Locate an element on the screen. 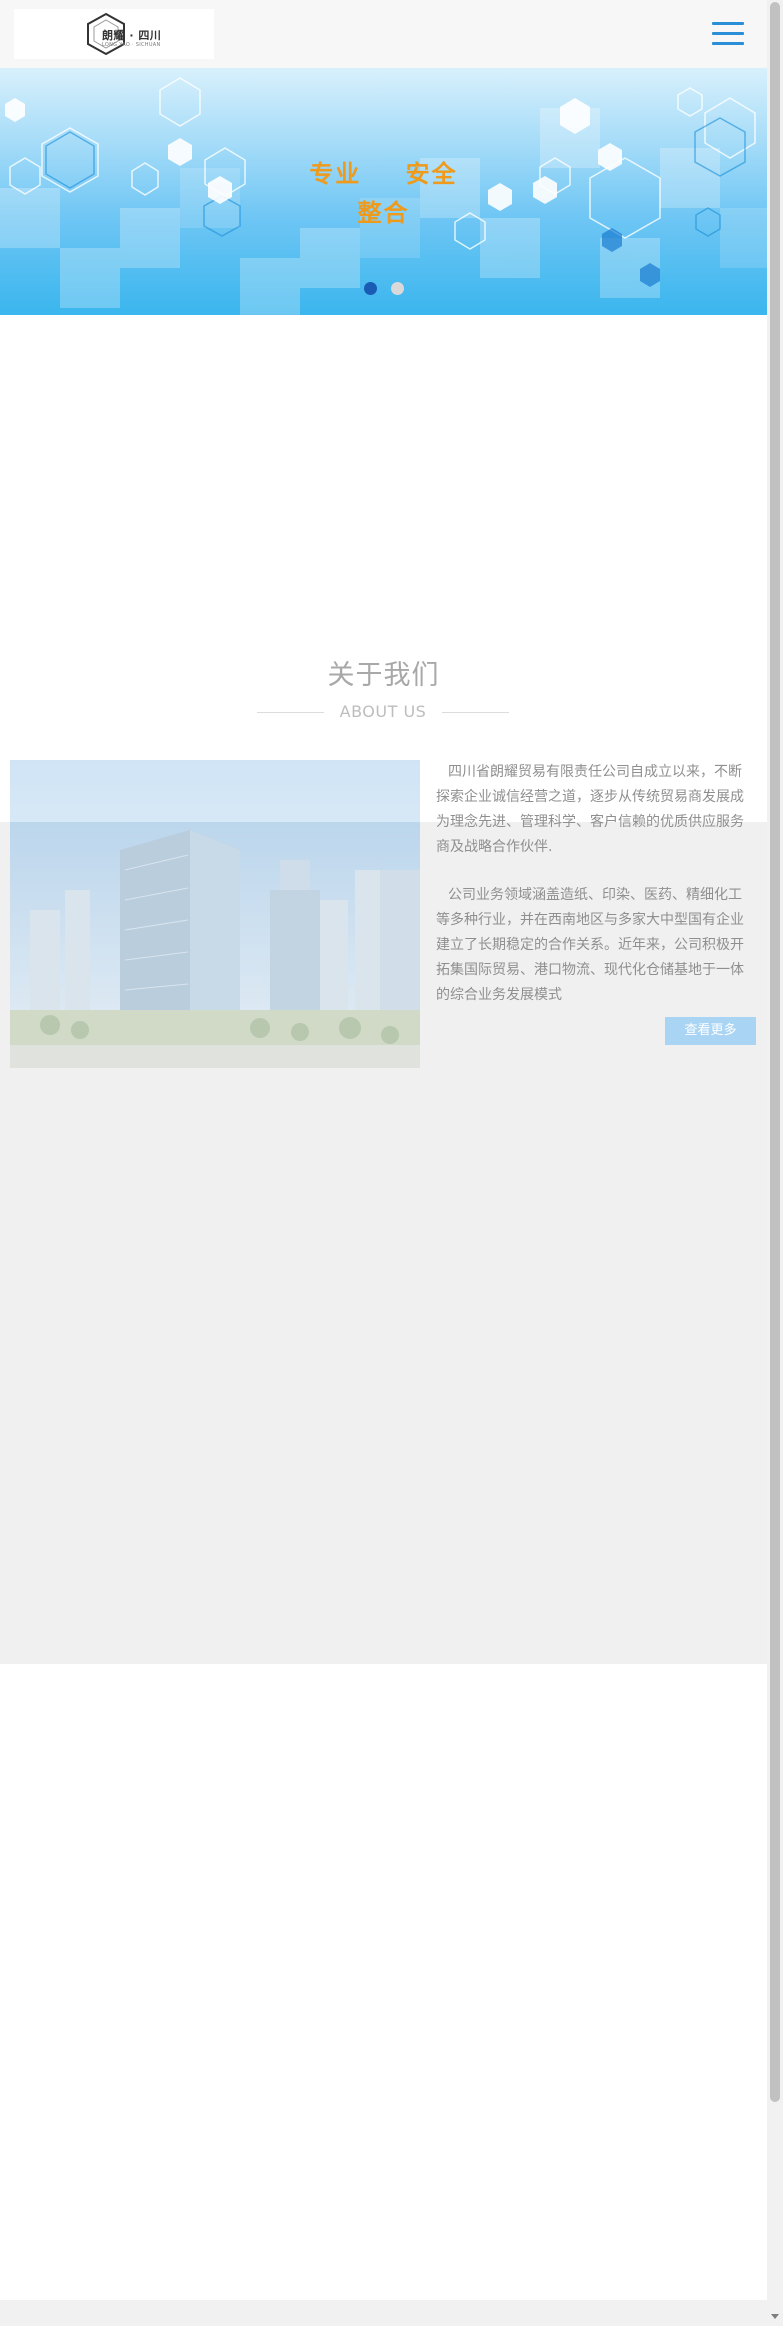  company-building-image is located at coordinates (215, 914).